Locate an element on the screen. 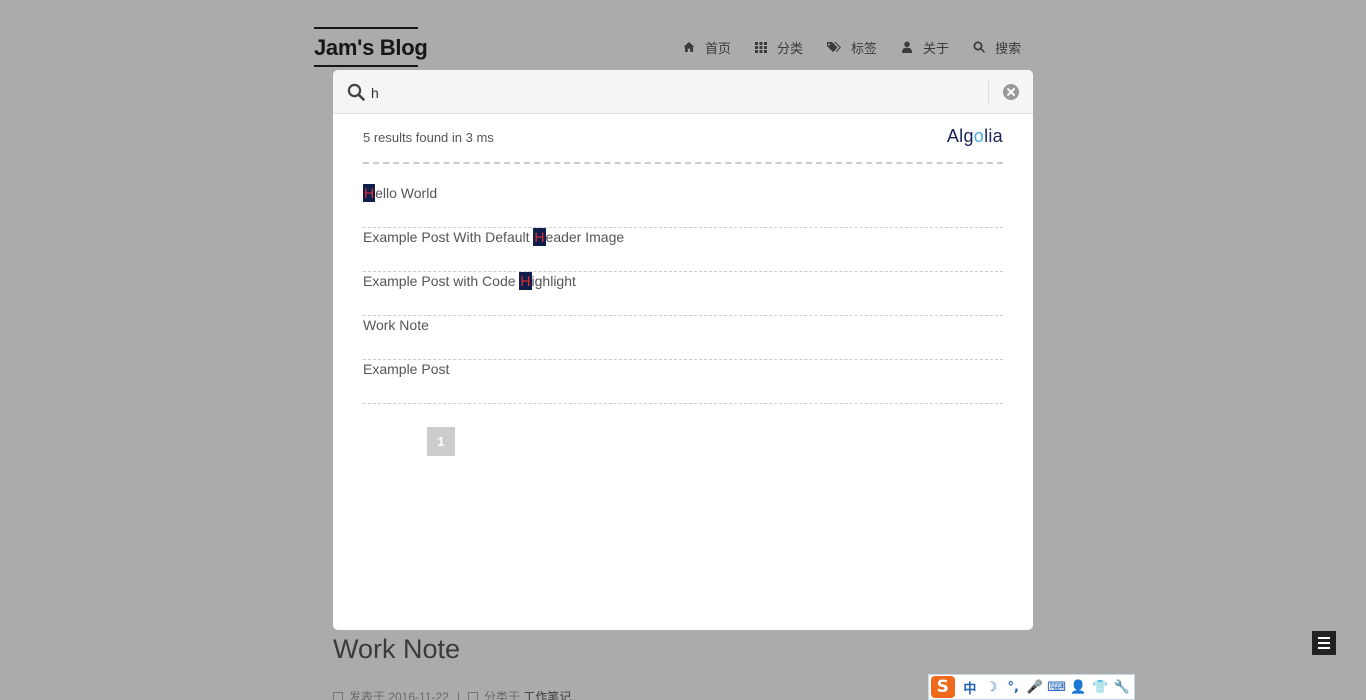 The width and height of the screenshot is (1366, 700). search-result-item: Example Post with Code Highlight is located at coordinates (683, 294).